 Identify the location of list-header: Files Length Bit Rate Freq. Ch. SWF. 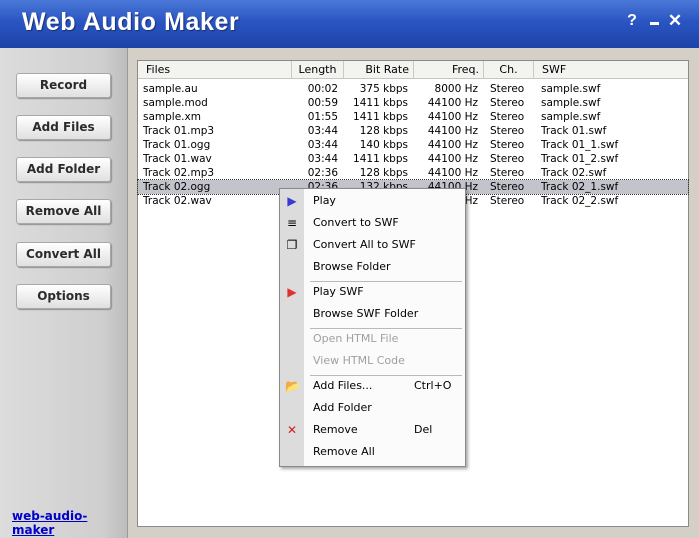
(413, 70).